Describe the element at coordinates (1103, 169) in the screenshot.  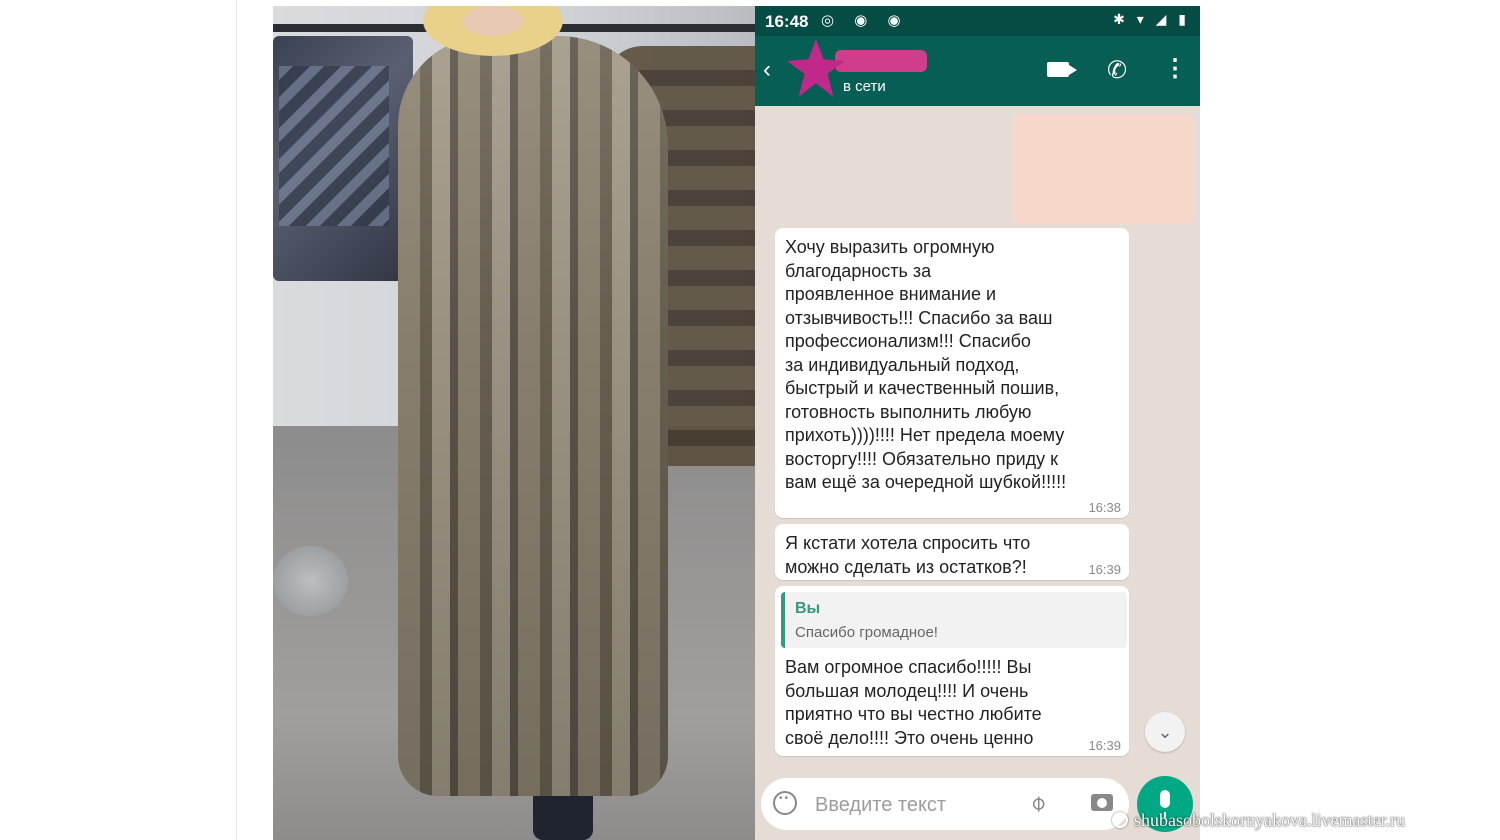
I see `outgoing-message-redacted` at that location.